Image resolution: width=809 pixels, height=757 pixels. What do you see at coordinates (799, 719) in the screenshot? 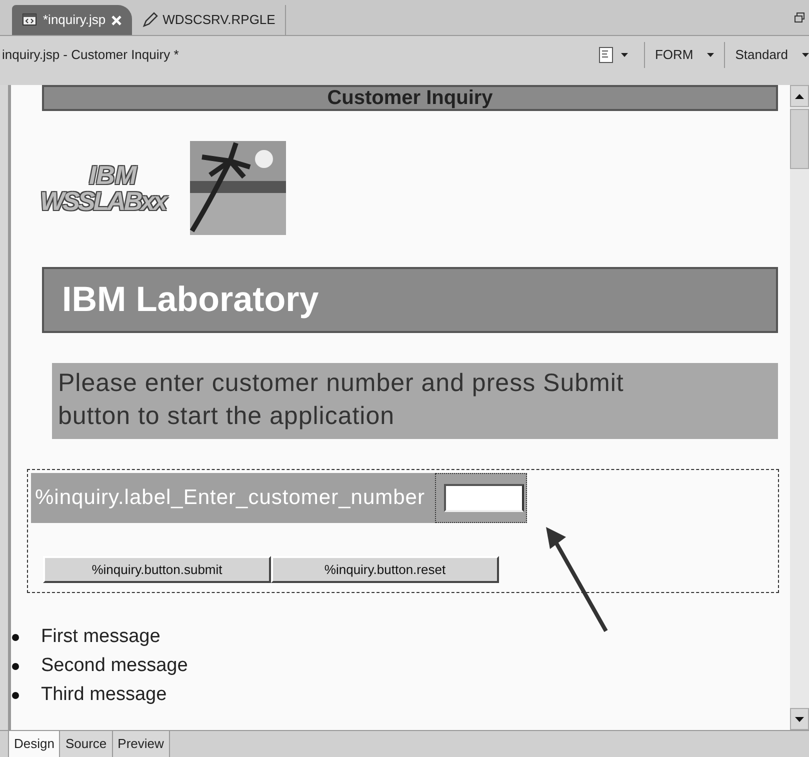
I see `scroll-down-icon` at bounding box center [799, 719].